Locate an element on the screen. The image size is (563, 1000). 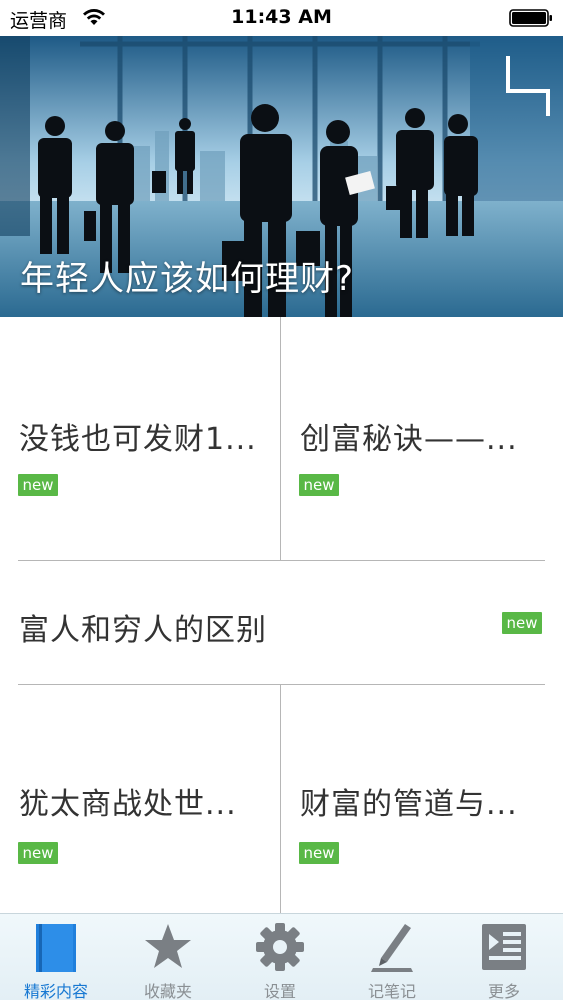
tab-label: 更多 is located at coordinates (503, 991).